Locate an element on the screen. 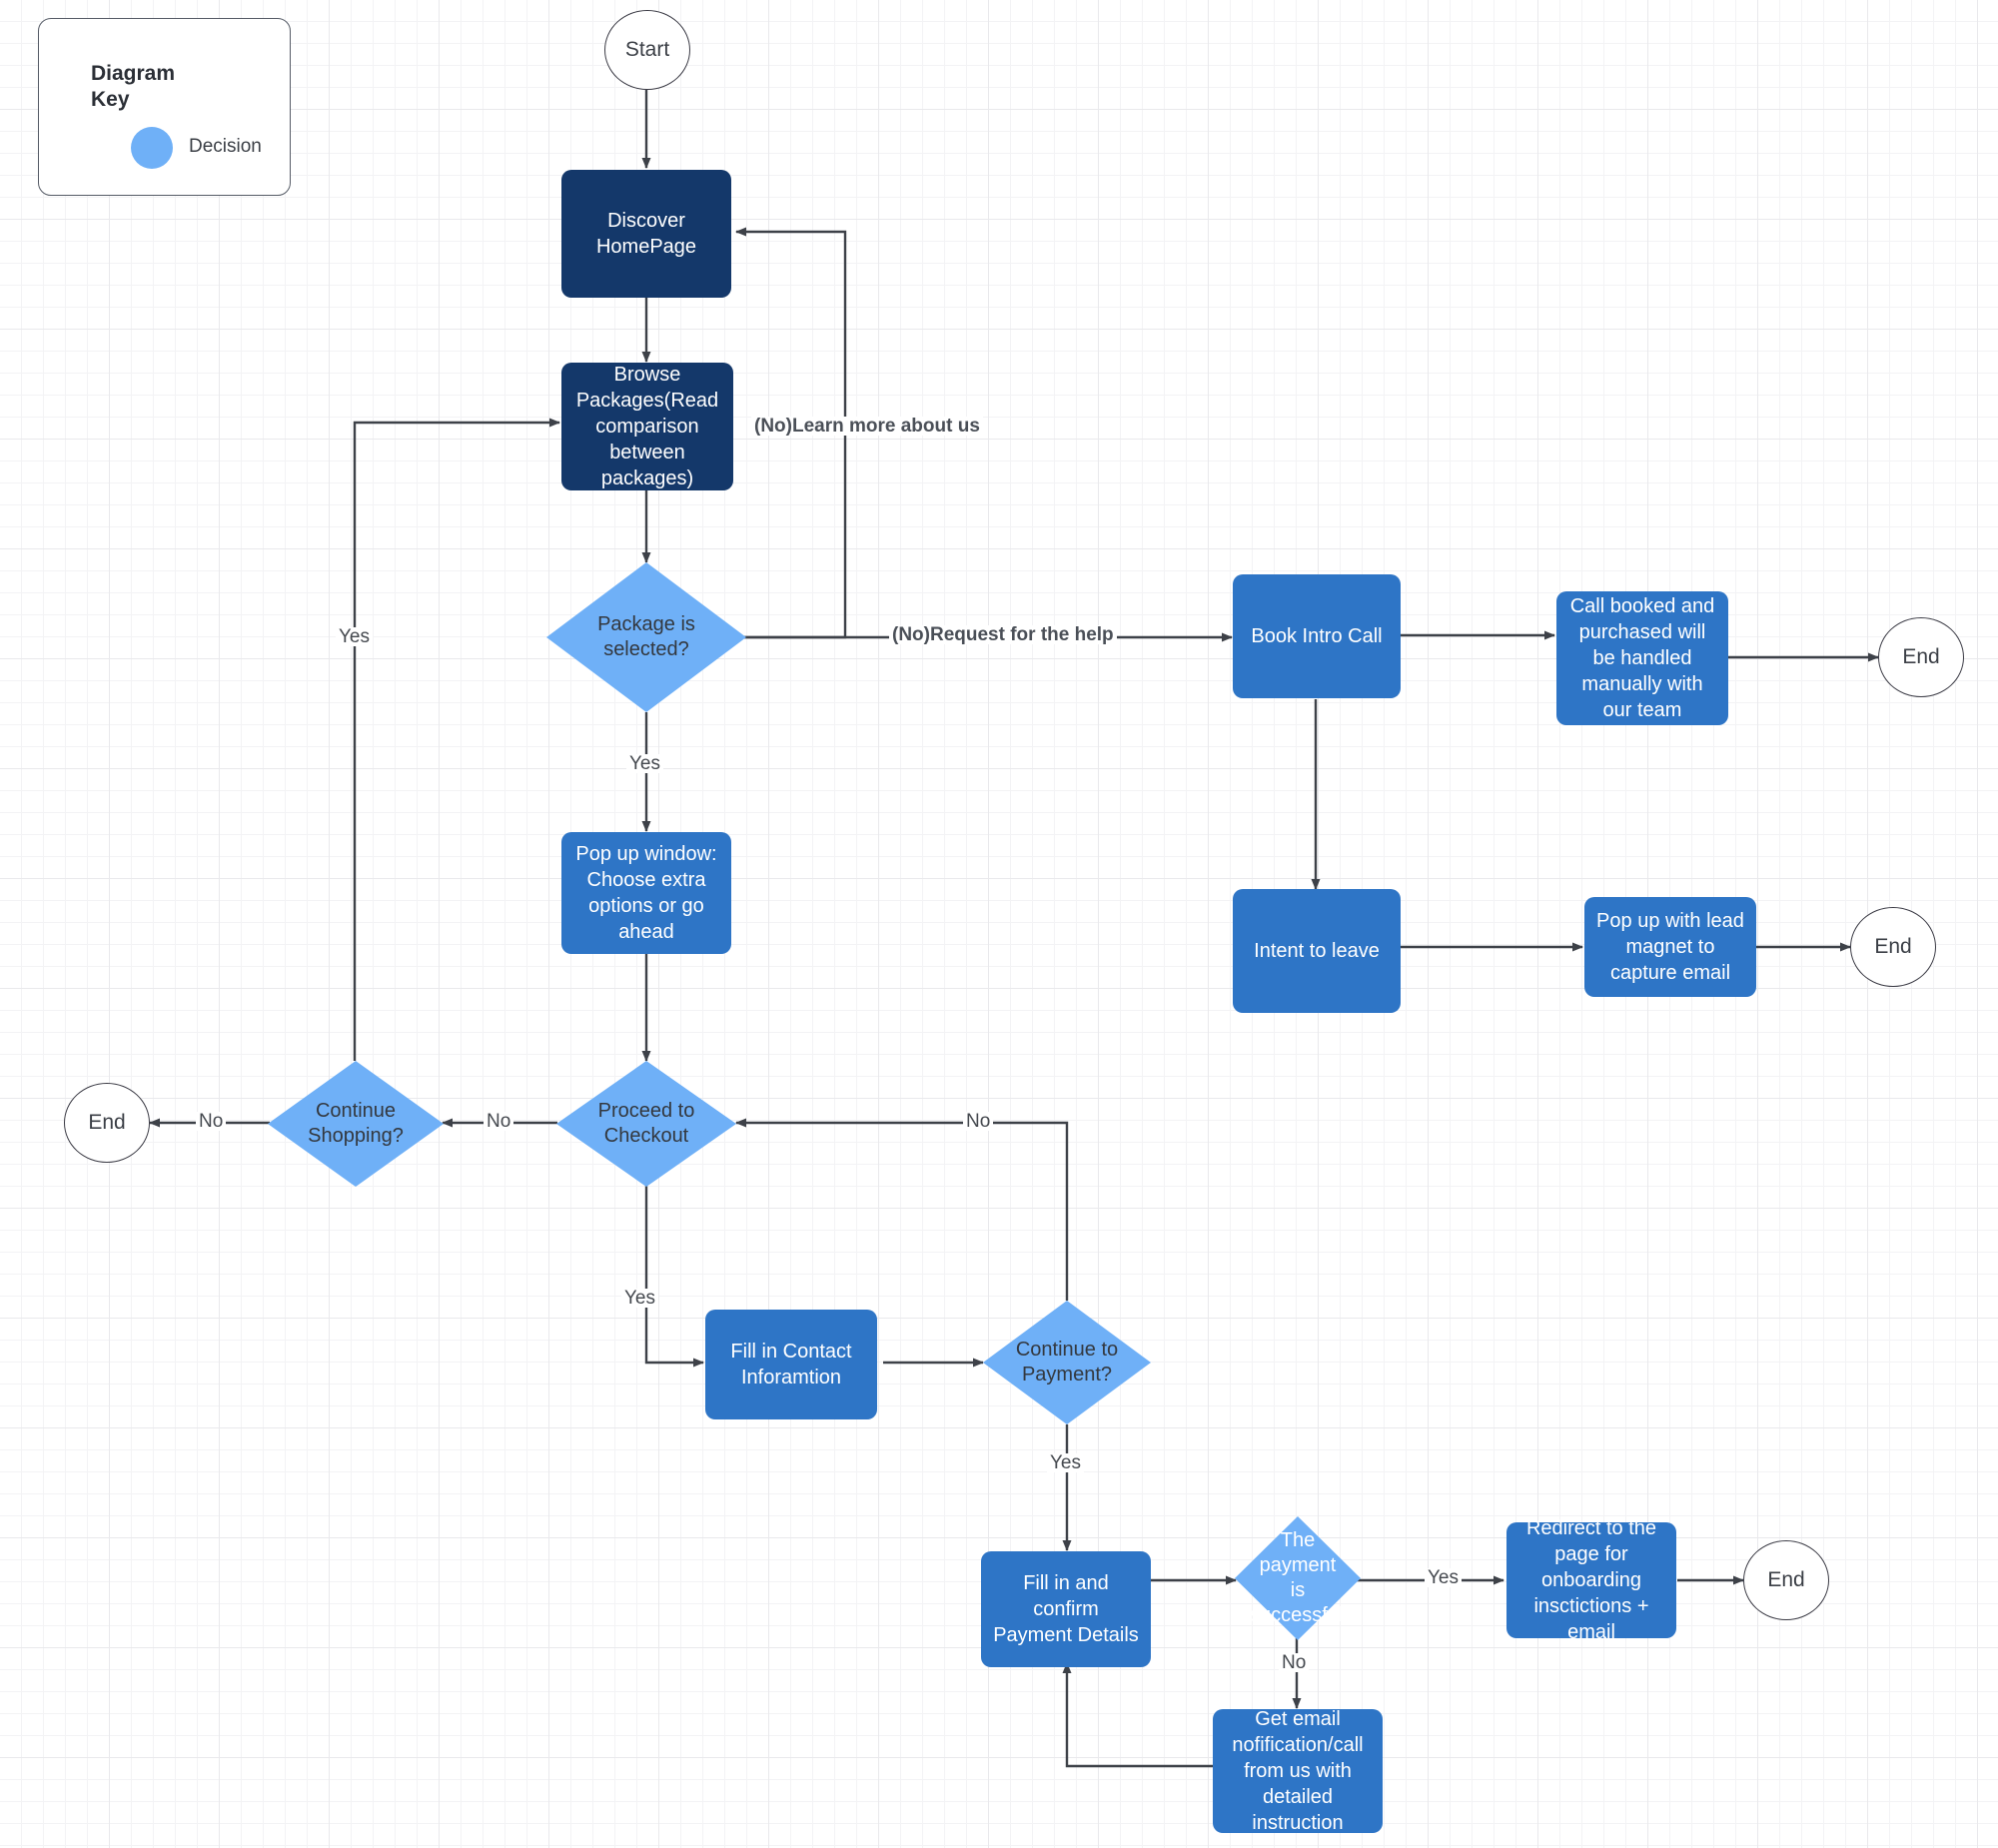 The image size is (1998, 1848). node-fill-contact-information: Fill in Contact Inforamtion is located at coordinates (791, 1364).